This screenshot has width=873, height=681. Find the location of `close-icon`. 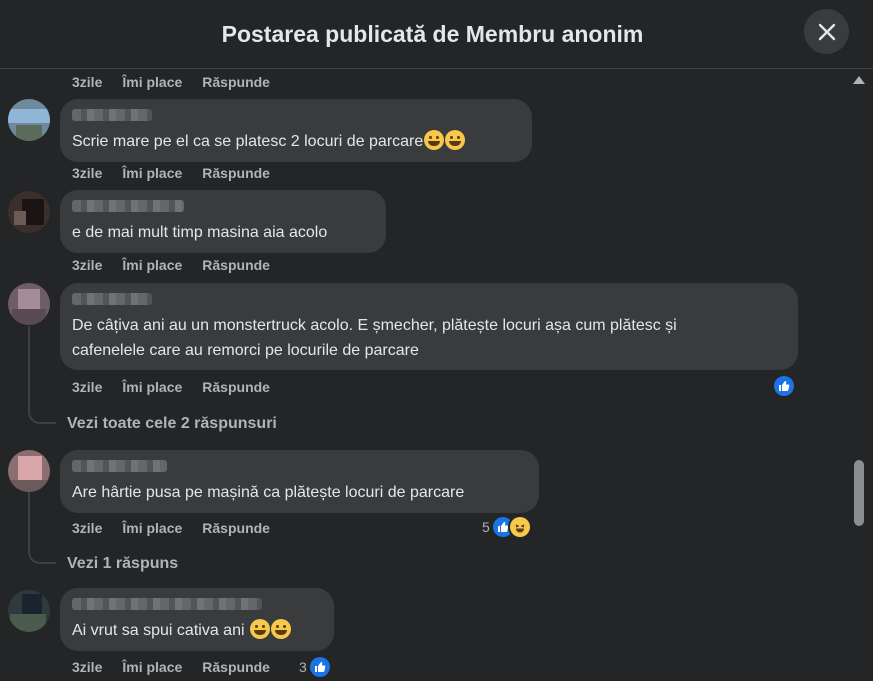

close-icon is located at coordinates (826, 31).